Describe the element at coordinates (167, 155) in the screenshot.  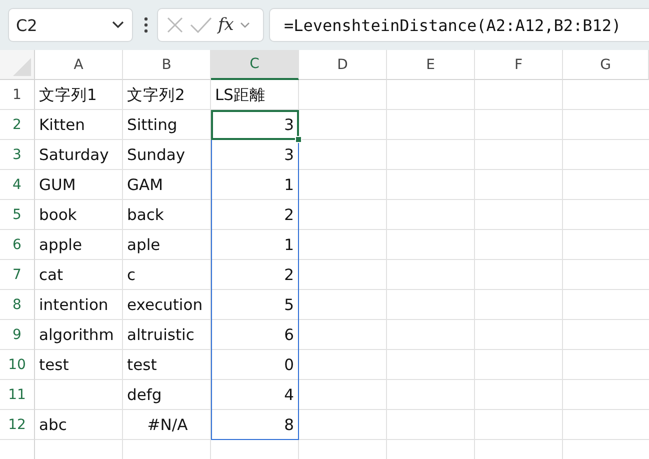
I see `cell: Sunday` at that location.